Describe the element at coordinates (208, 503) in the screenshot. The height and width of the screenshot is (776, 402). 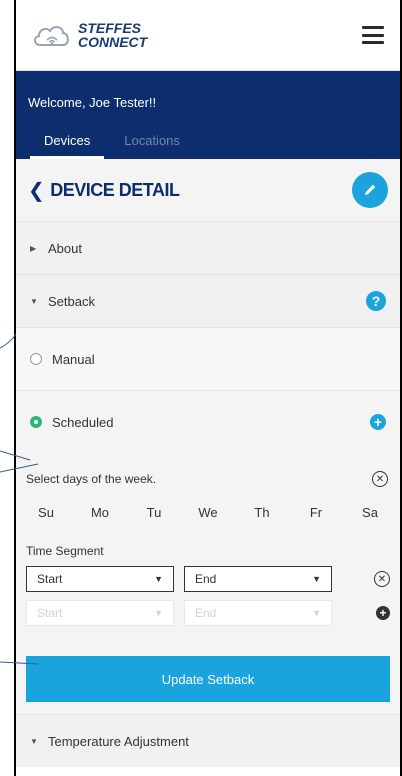
I see `day-picker: Su Mo Tu We Th Fr Sa` at that location.